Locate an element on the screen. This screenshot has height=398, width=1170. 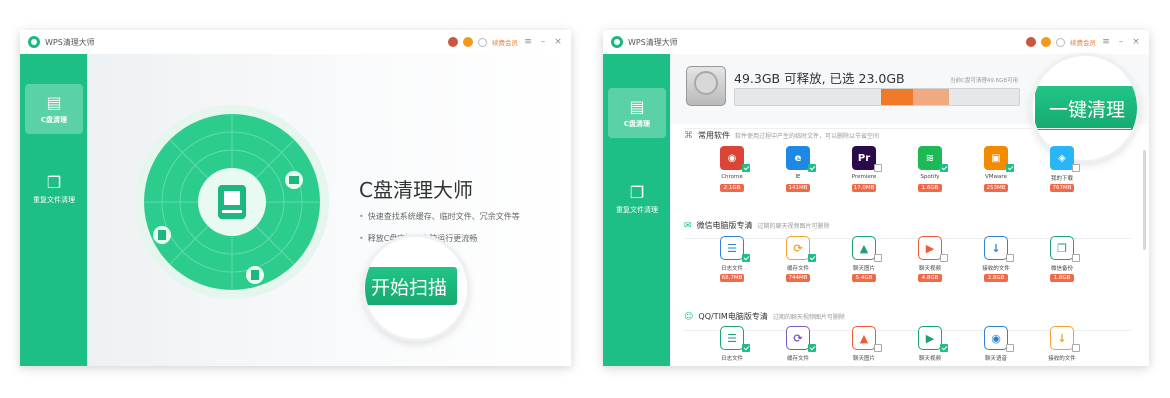
sidebar: ▤ C盘清理 ❐ 重复文件清理 is located at coordinates (636, 210).